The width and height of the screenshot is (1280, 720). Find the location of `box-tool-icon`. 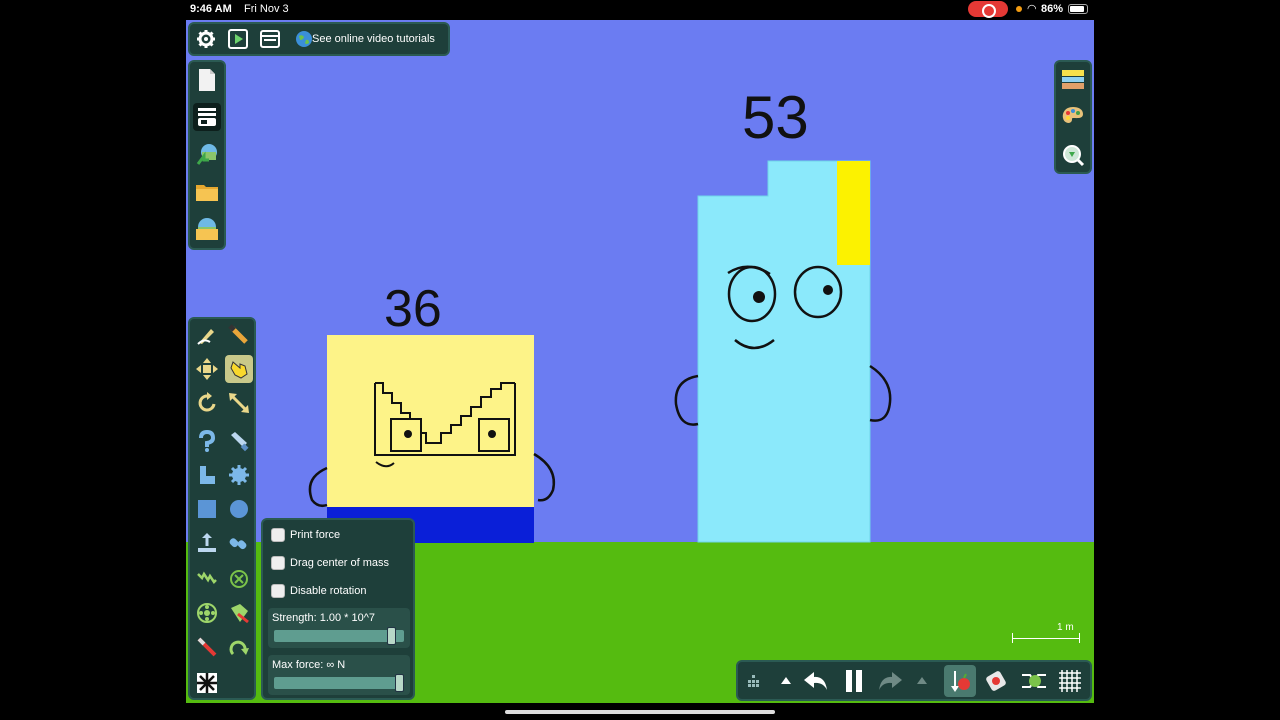

box-tool-icon is located at coordinates (207, 509).